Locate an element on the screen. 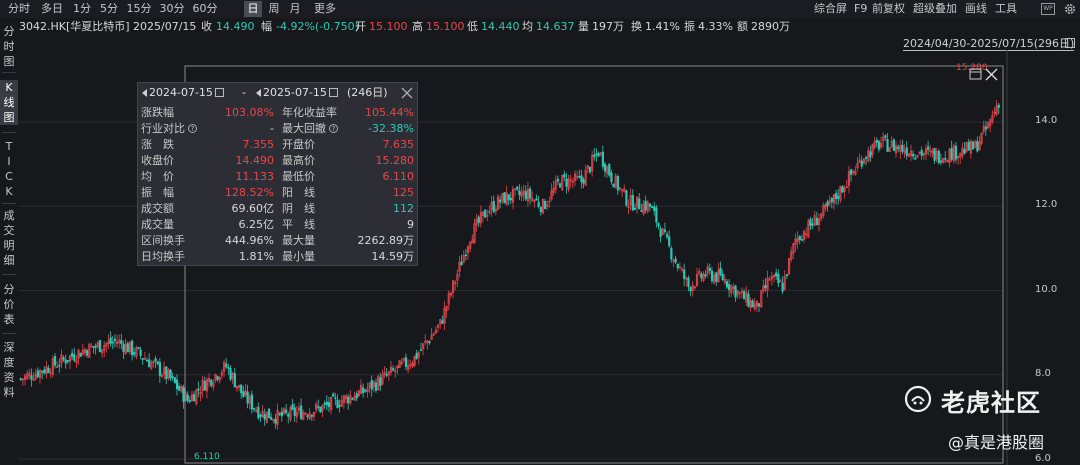  nav-char: 细 is located at coordinates (9, 260).